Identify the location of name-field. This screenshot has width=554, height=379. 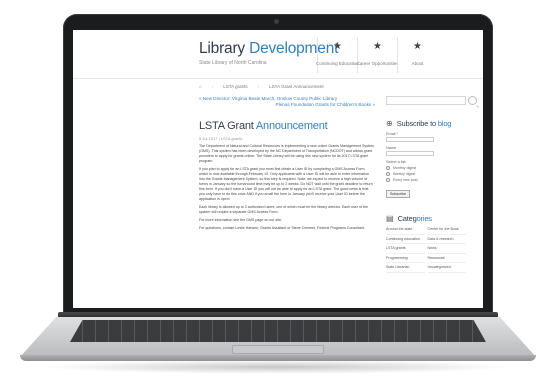
(410, 153).